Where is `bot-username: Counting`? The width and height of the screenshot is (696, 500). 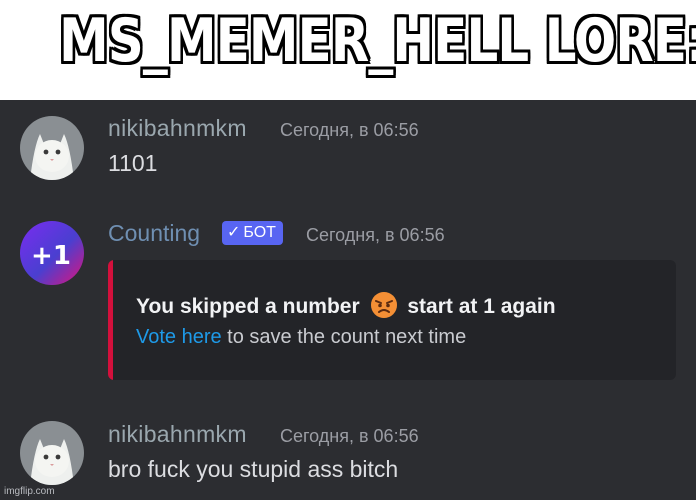 bot-username: Counting is located at coordinates (154, 233).